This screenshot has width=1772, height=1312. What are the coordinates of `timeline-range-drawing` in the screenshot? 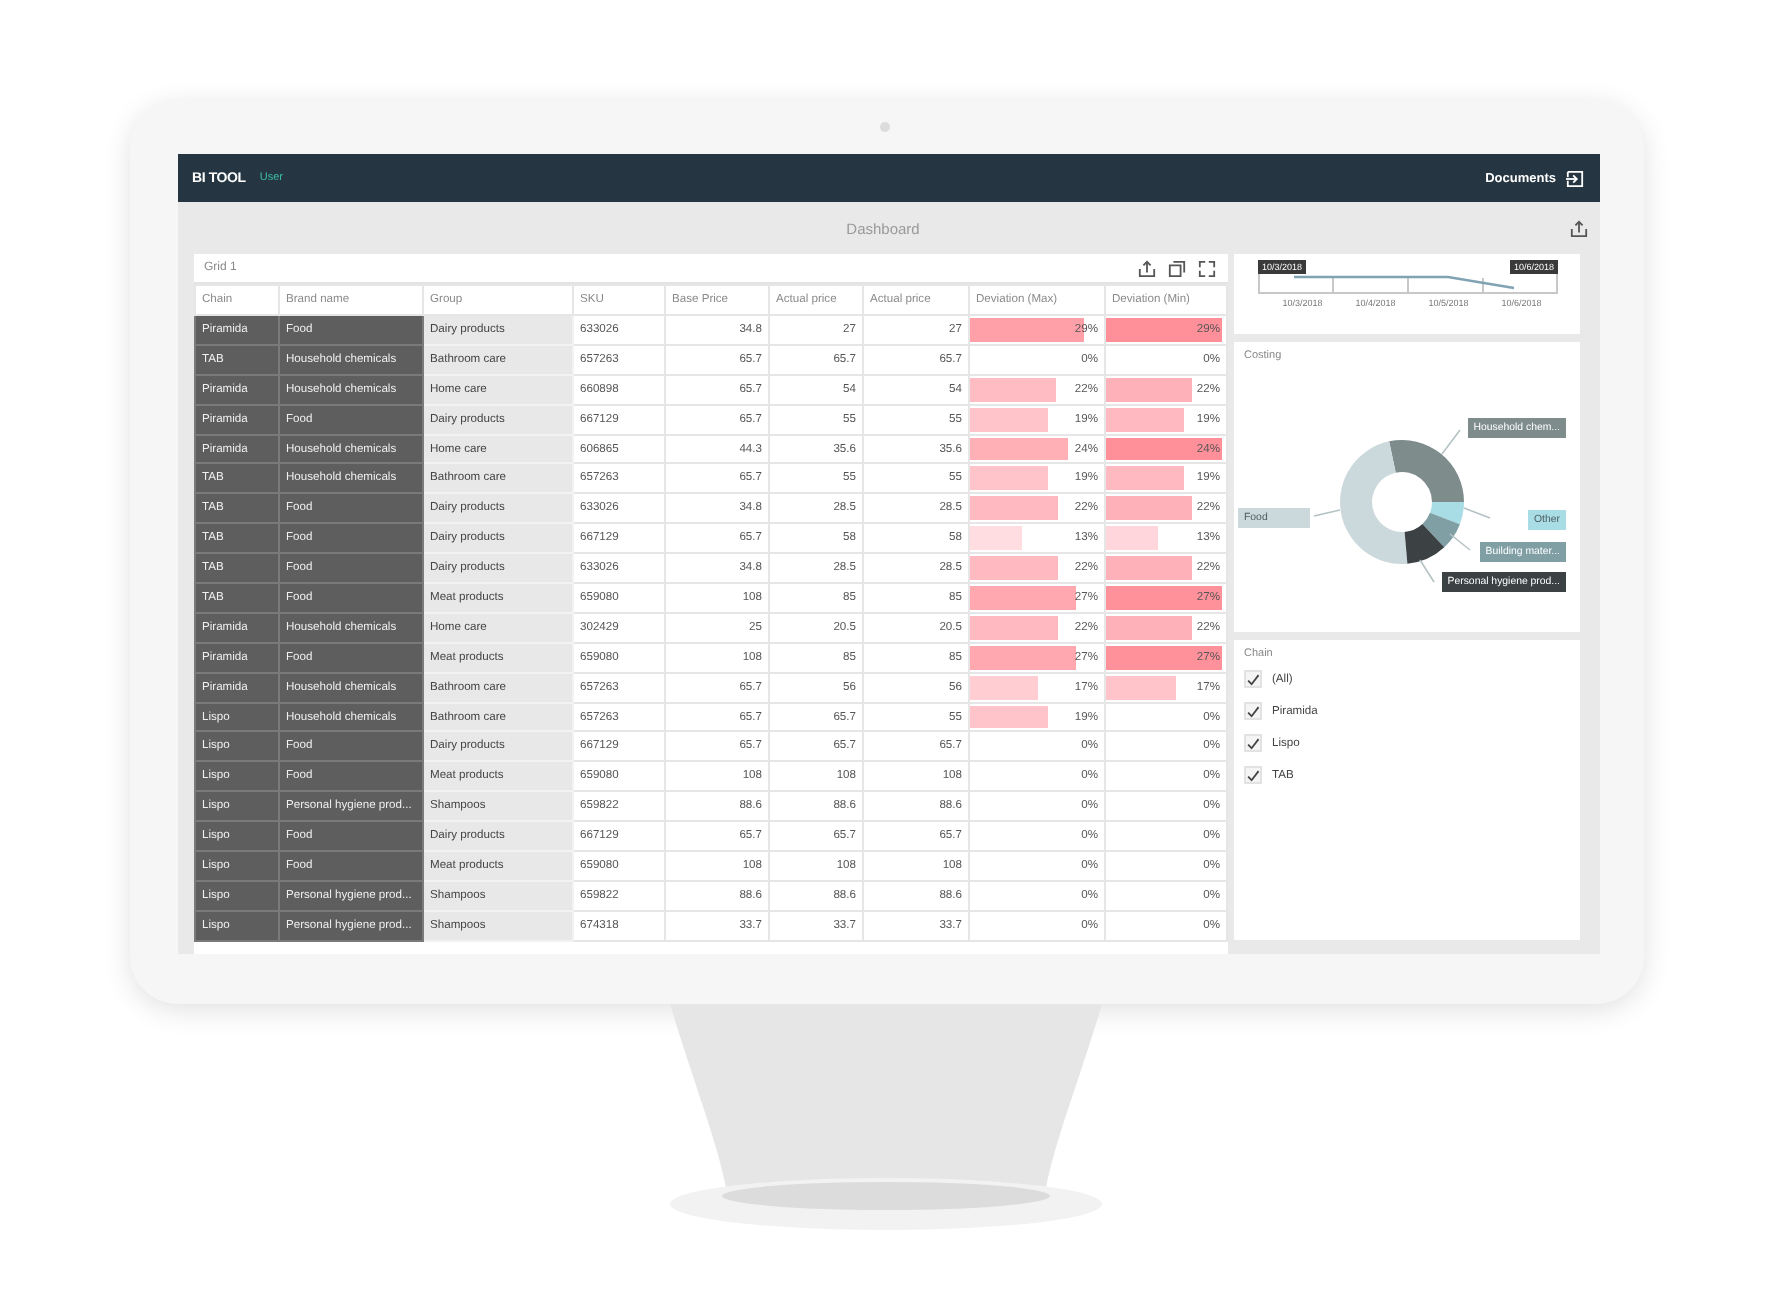 It's located at (1408, 284).